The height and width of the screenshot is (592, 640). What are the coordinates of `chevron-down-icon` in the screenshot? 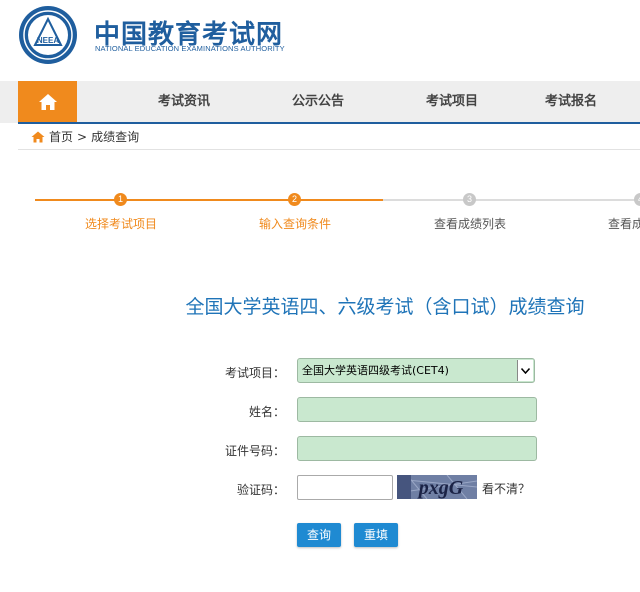 It's located at (525, 370).